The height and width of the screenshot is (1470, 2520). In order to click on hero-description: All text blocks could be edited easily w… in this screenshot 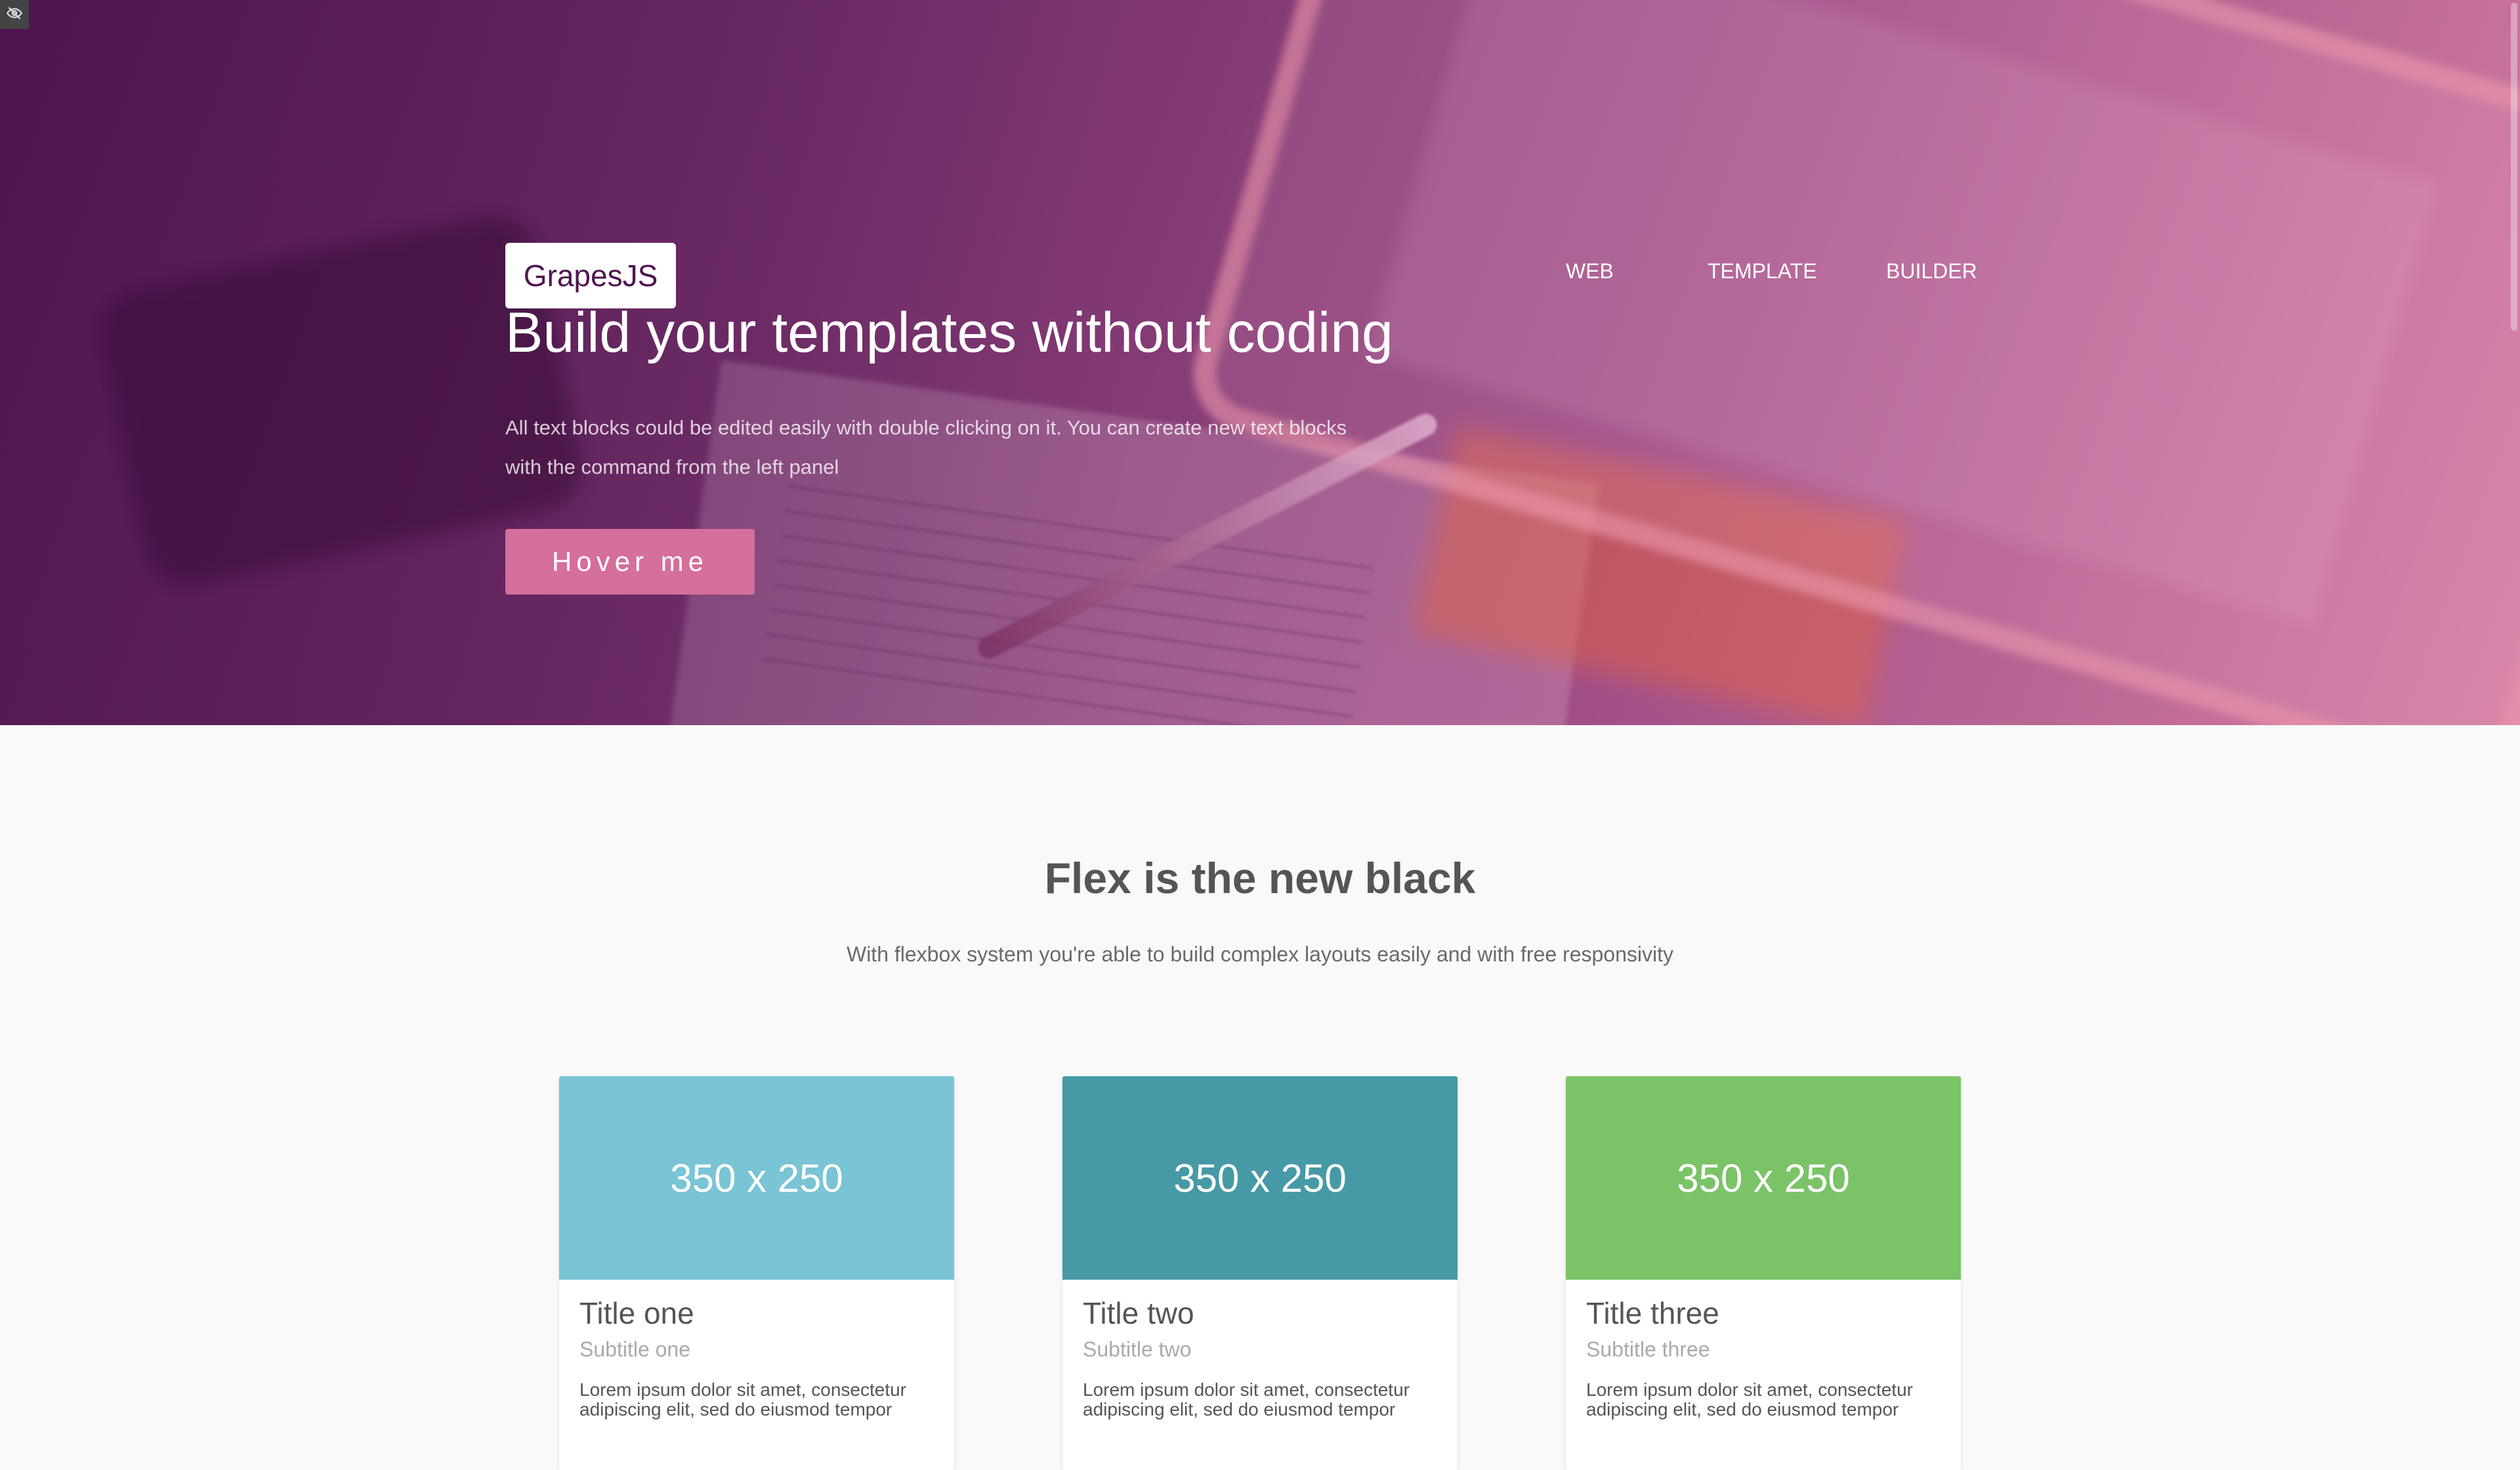, I will do `click(926, 447)`.